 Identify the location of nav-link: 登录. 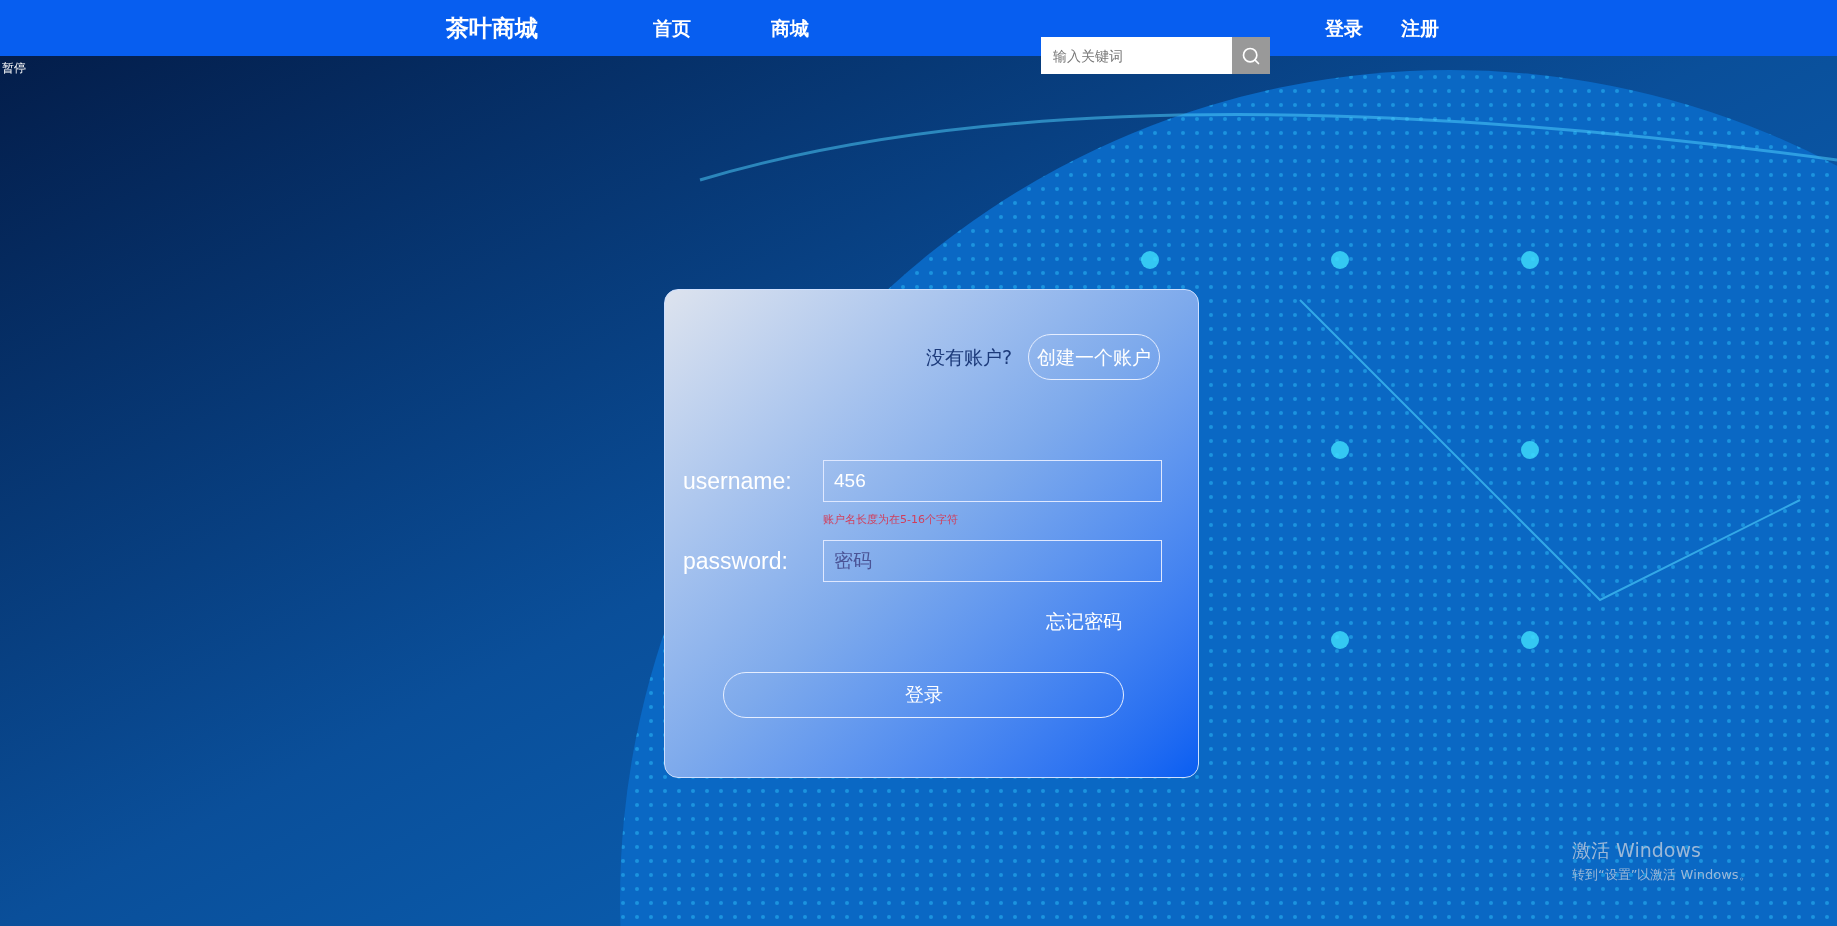
(1344, 28).